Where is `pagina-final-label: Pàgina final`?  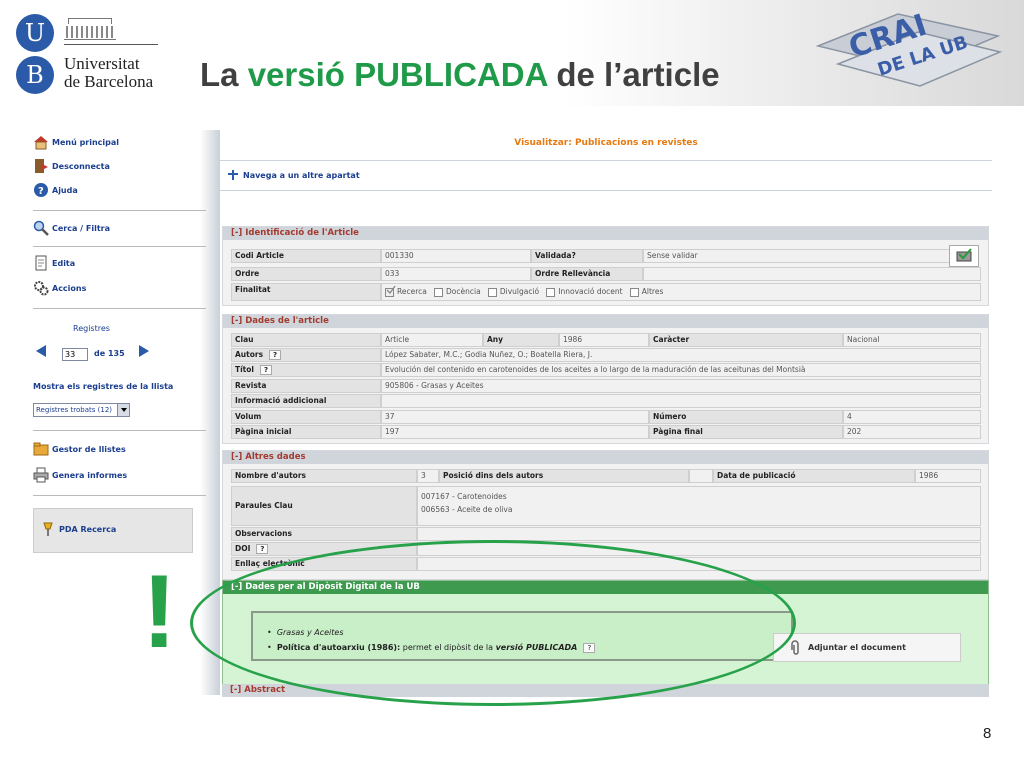
pagina-final-label: Pàgina final is located at coordinates (746, 432).